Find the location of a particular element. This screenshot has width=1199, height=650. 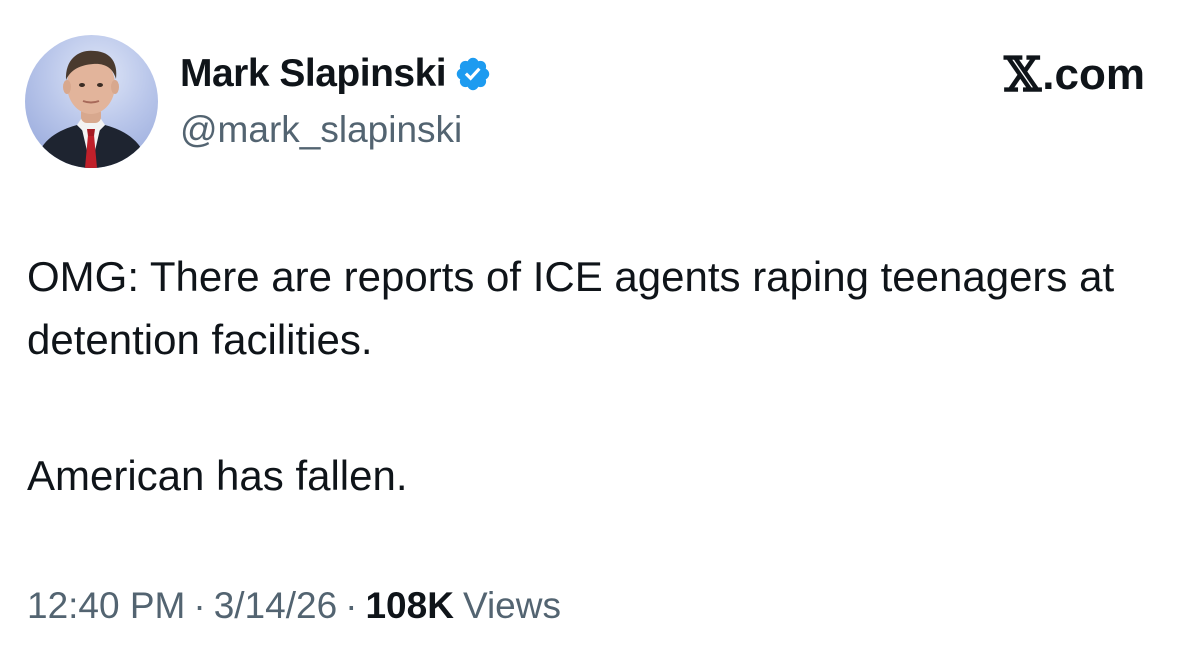

views-count: 108K is located at coordinates (409, 605).